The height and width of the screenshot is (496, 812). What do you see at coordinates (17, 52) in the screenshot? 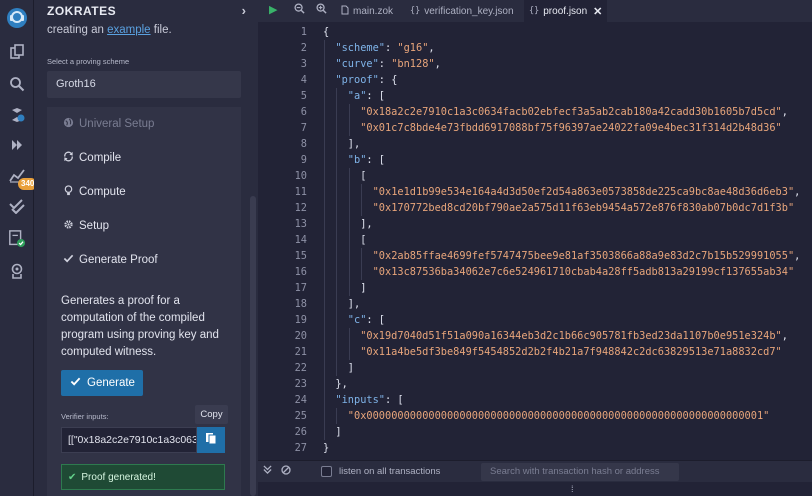
I see `file-explorer-icon` at bounding box center [17, 52].